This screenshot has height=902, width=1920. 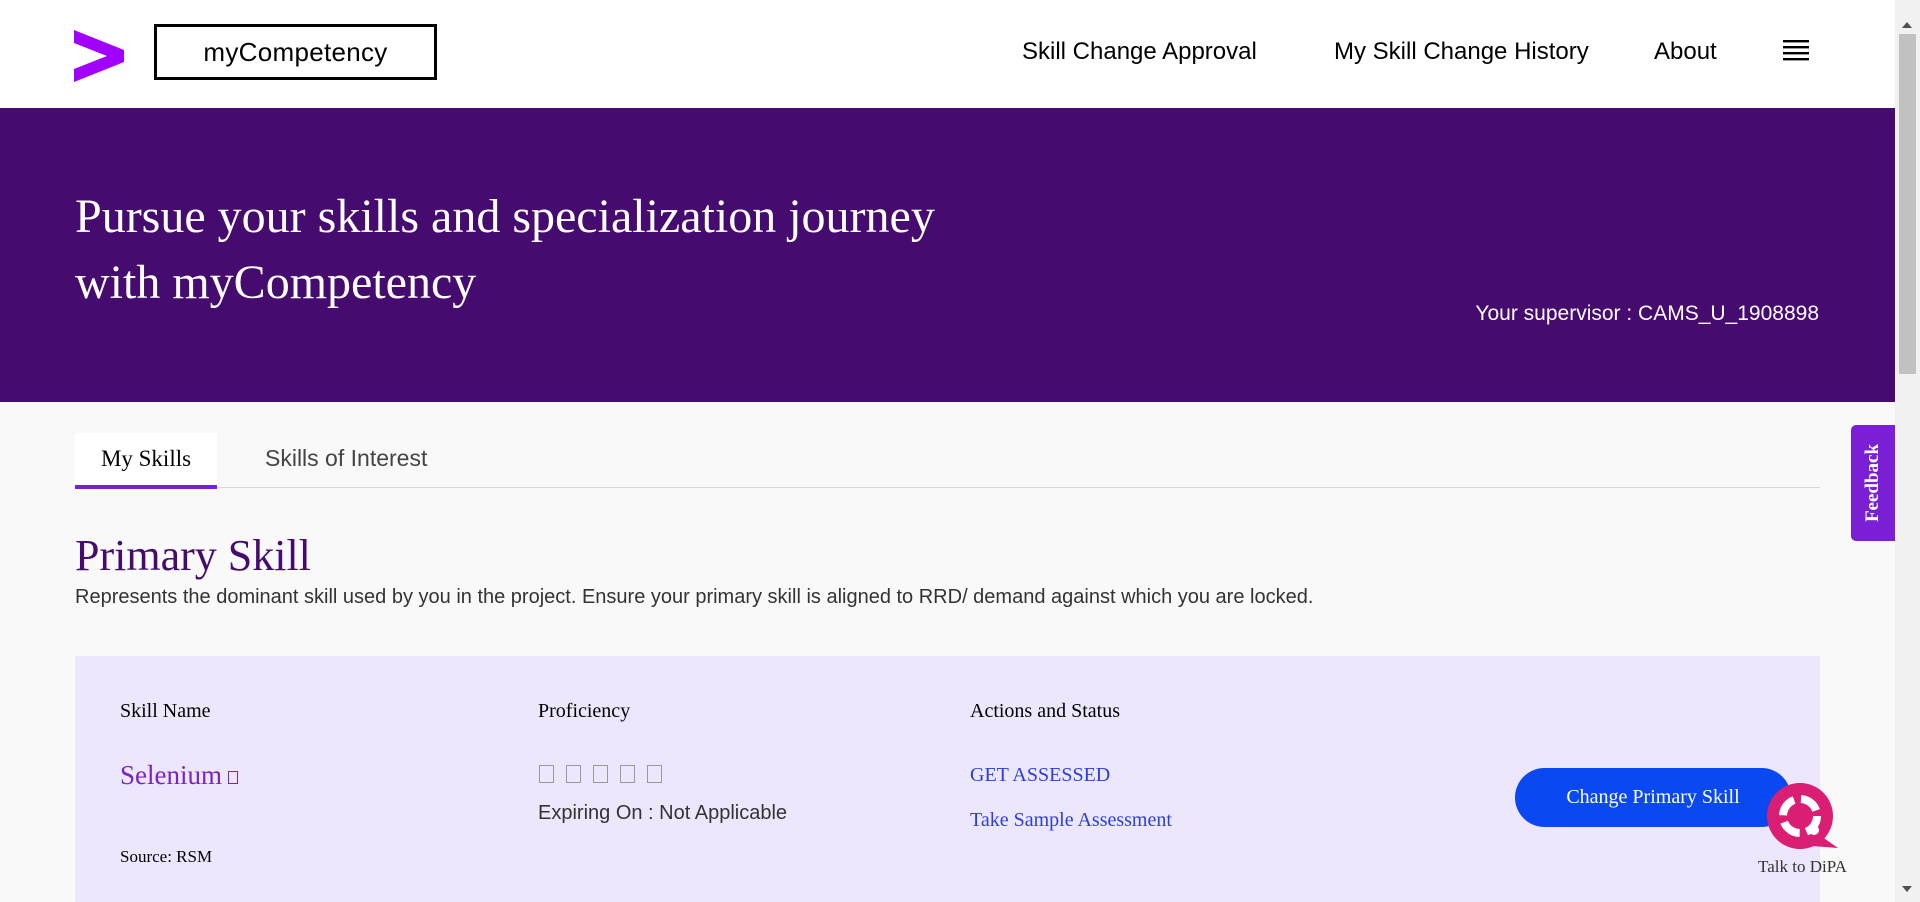 What do you see at coordinates (1907, 25) in the screenshot?
I see `scroll-up-arrow-icon` at bounding box center [1907, 25].